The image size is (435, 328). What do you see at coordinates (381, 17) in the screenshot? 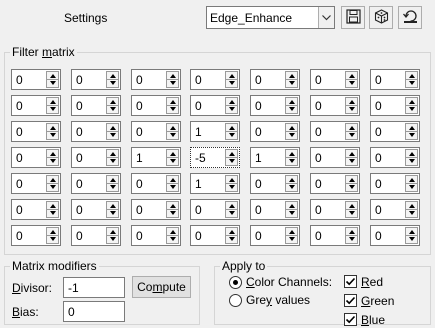
I see `randomize-button` at bounding box center [381, 17].